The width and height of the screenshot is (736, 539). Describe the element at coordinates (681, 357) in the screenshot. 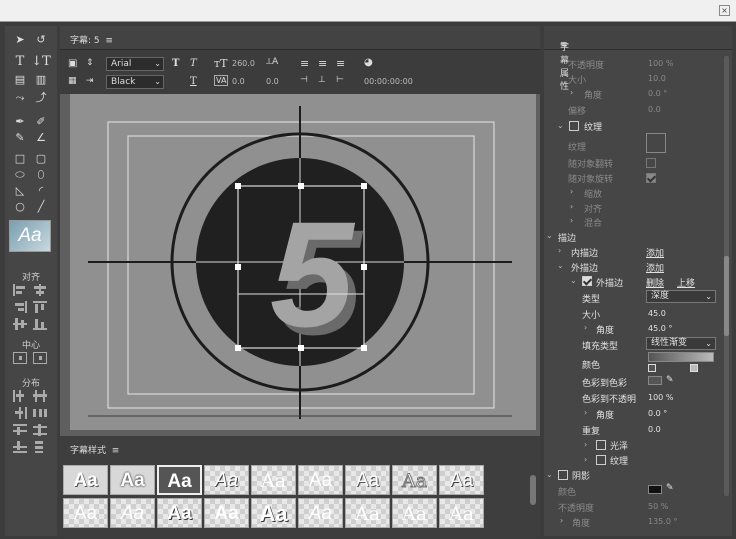

I see `gradient-ramp` at that location.